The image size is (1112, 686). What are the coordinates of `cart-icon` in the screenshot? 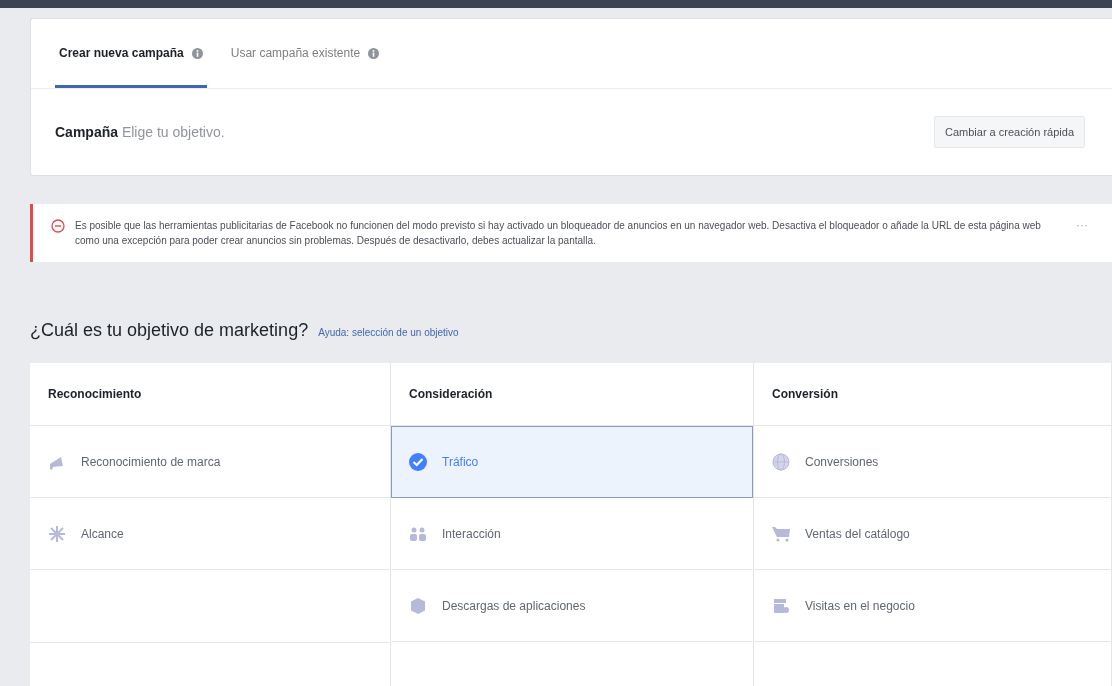 It's located at (781, 534).